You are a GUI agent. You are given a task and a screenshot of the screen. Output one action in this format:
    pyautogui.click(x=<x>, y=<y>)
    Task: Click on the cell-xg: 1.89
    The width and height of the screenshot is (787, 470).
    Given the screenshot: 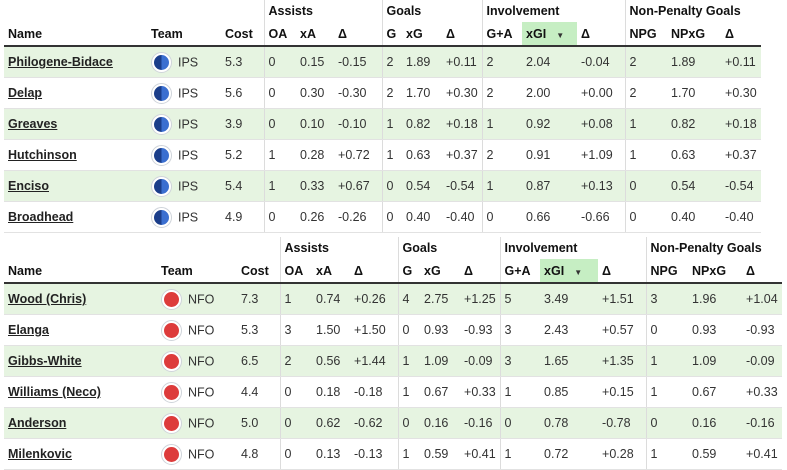 What is the action you would take?
    pyautogui.click(x=422, y=62)
    